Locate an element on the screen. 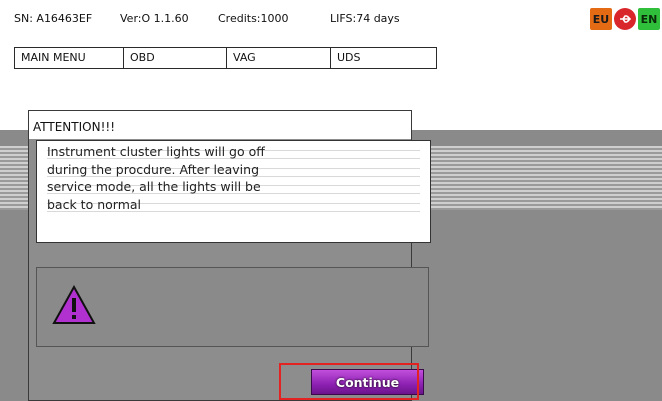 The image size is (662, 401). life-label: LIFS:74 days is located at coordinates (365, 18).